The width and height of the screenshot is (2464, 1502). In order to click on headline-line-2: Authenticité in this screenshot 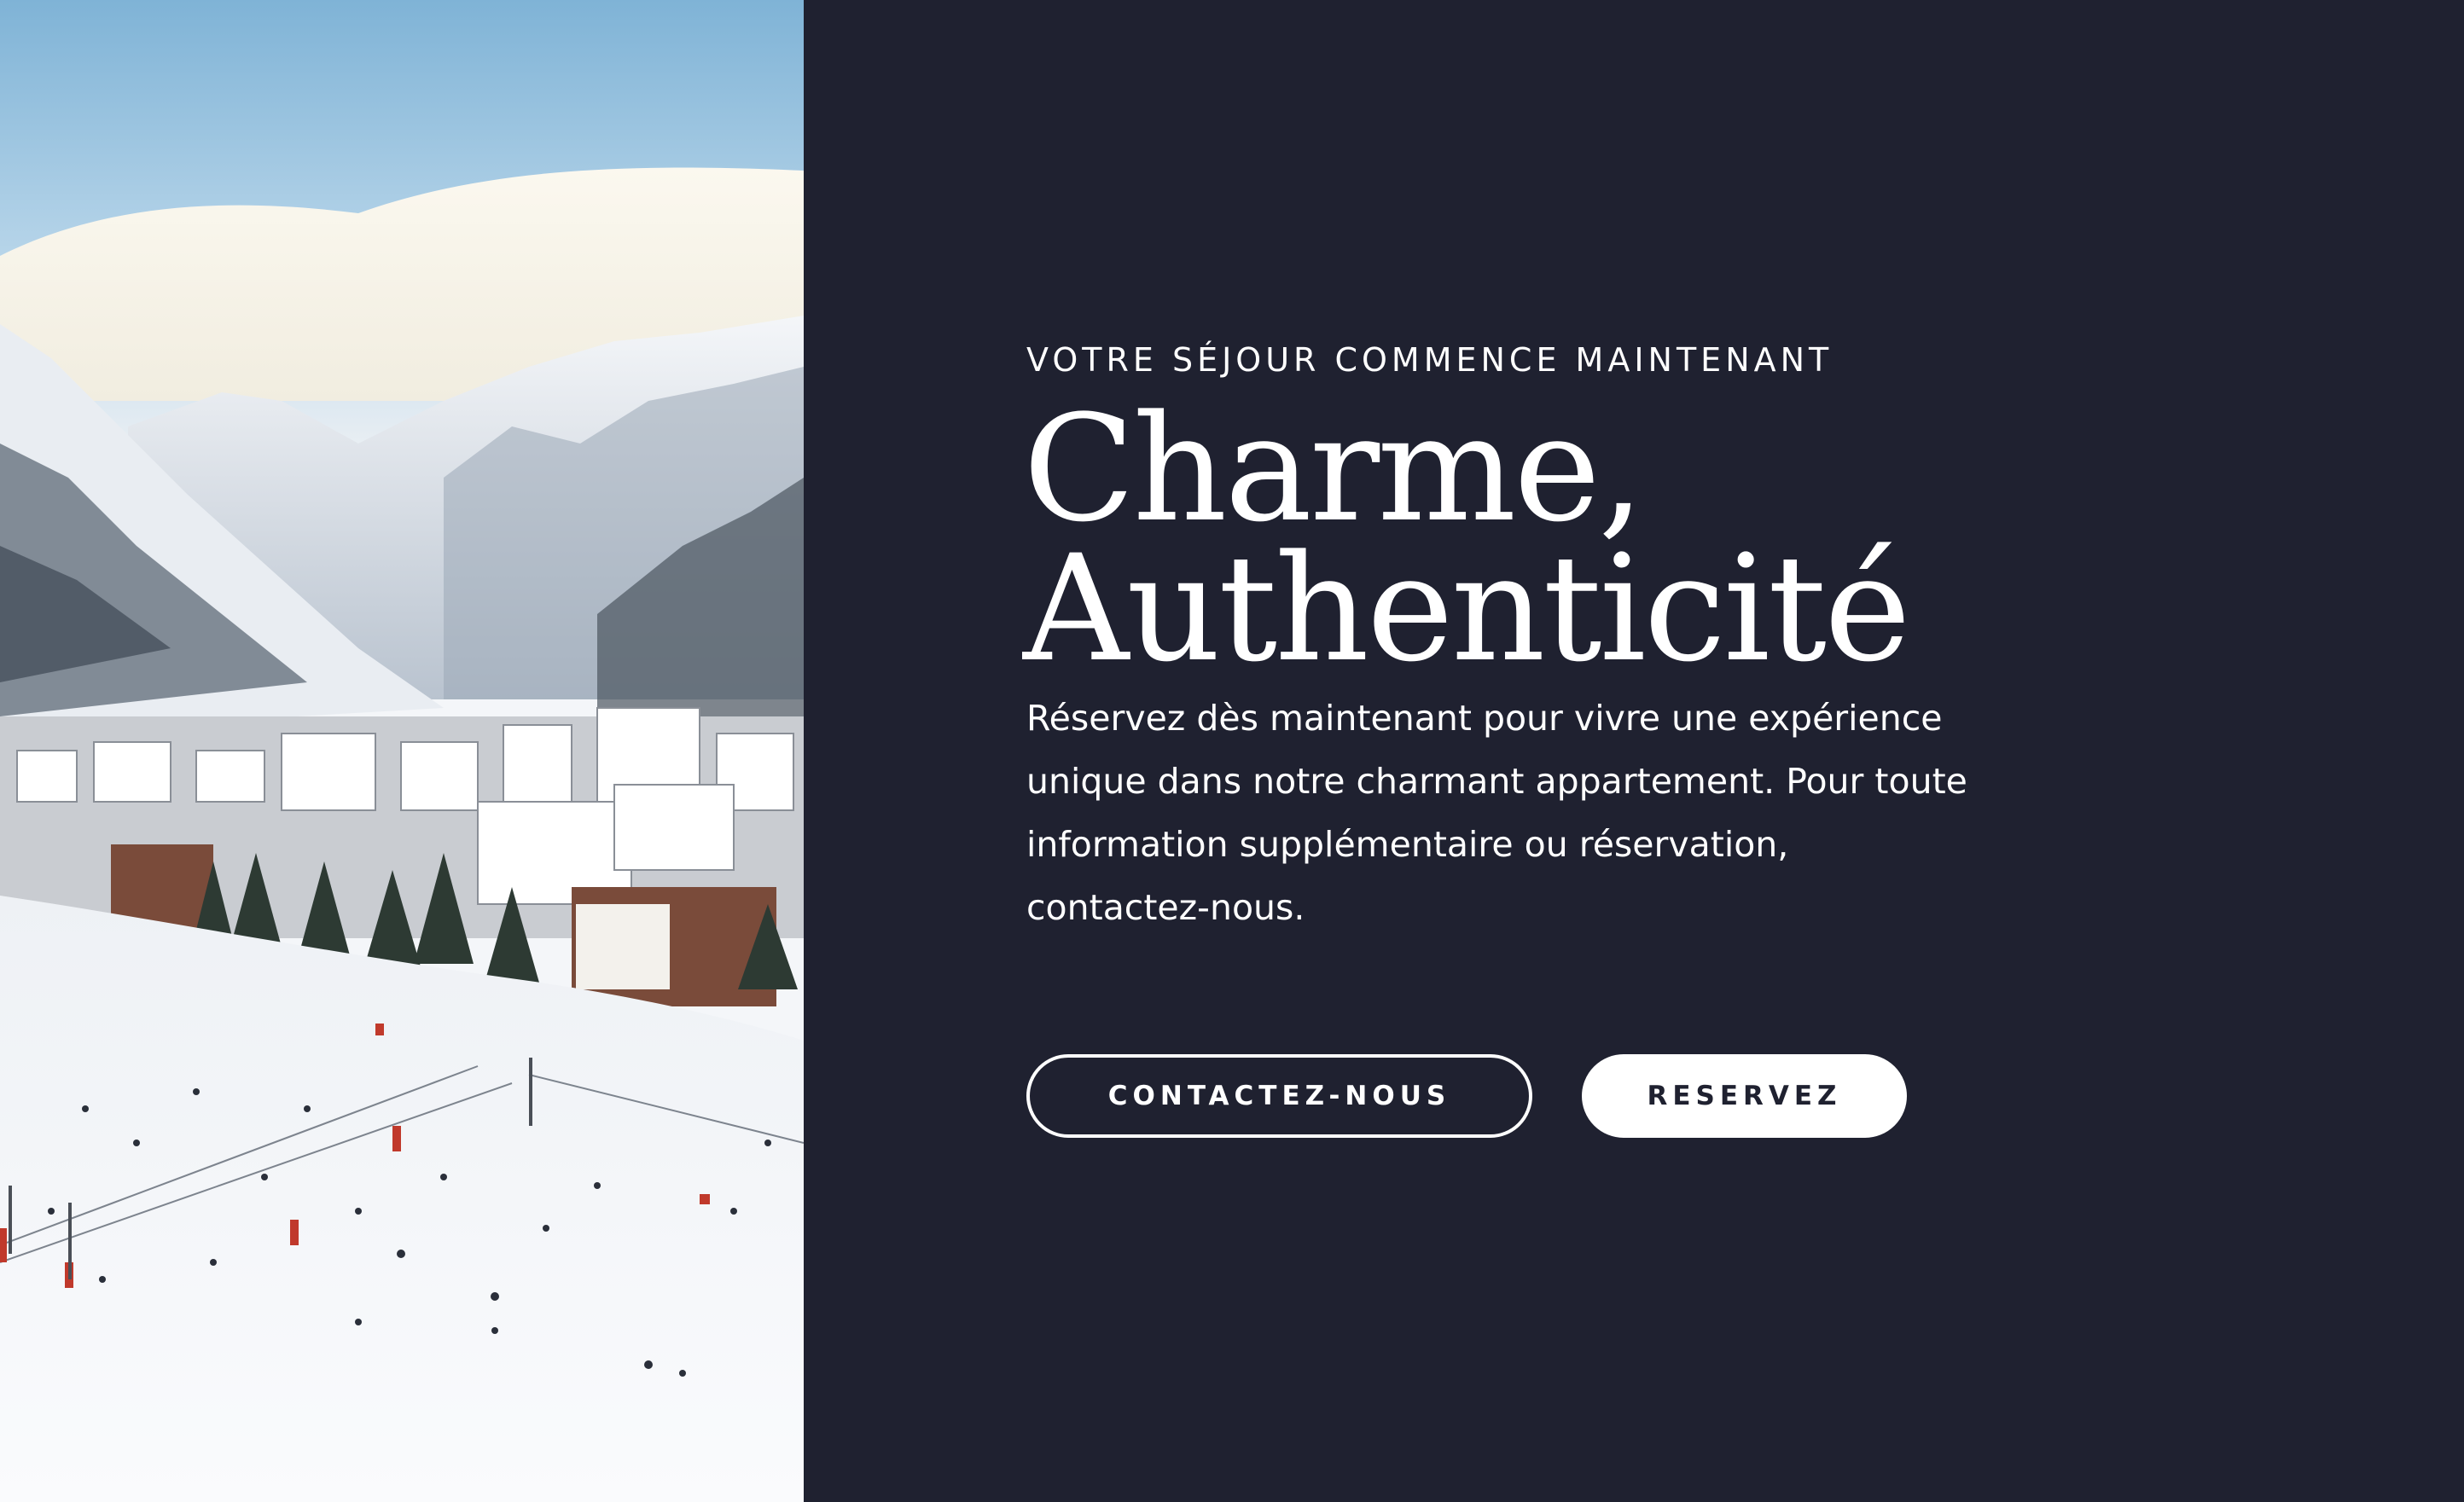, I will do `click(1467, 608)`.